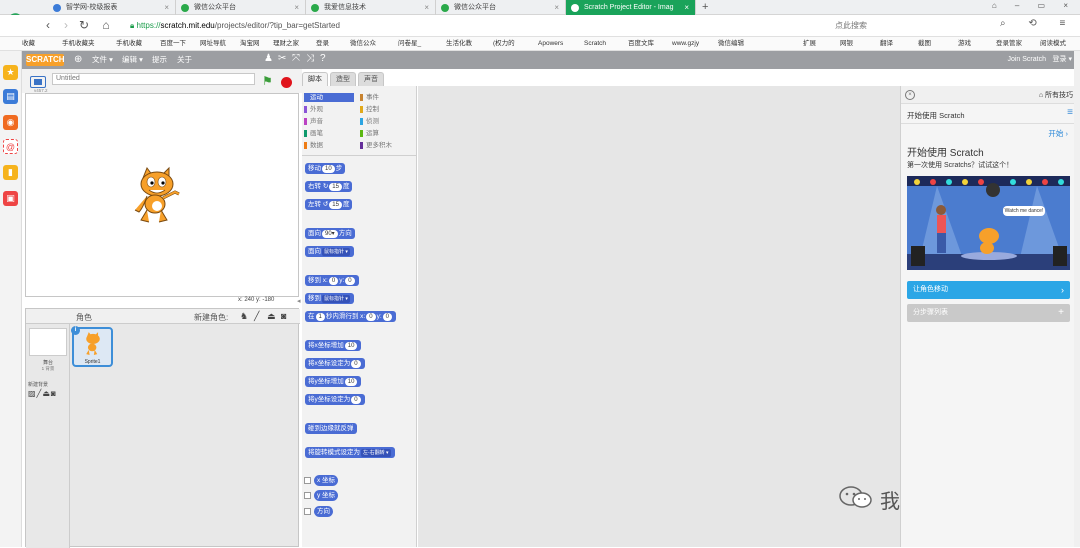  What do you see at coordinates (75, 330) in the screenshot?
I see `info-icon: i` at bounding box center [75, 330].